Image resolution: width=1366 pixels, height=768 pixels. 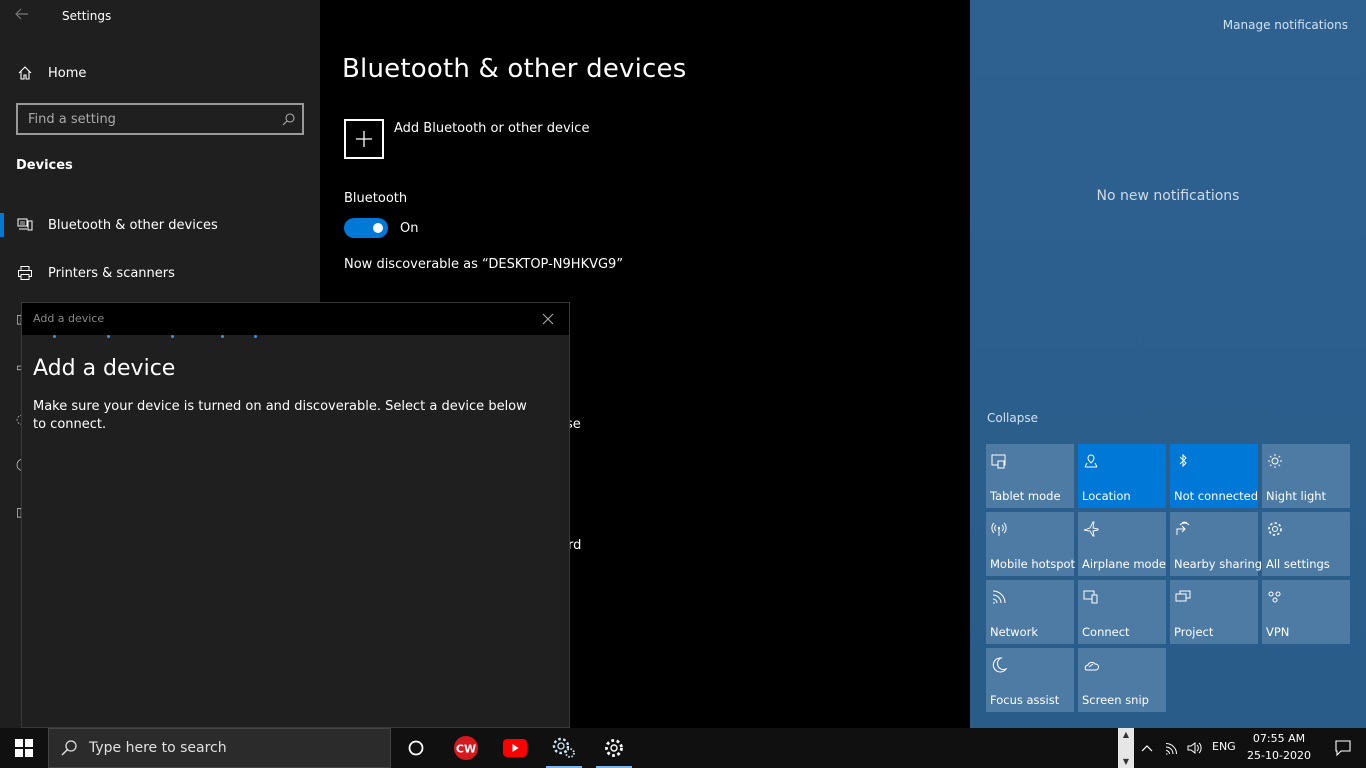 What do you see at coordinates (44, 165) in the screenshot?
I see `section-title: Devices` at bounding box center [44, 165].